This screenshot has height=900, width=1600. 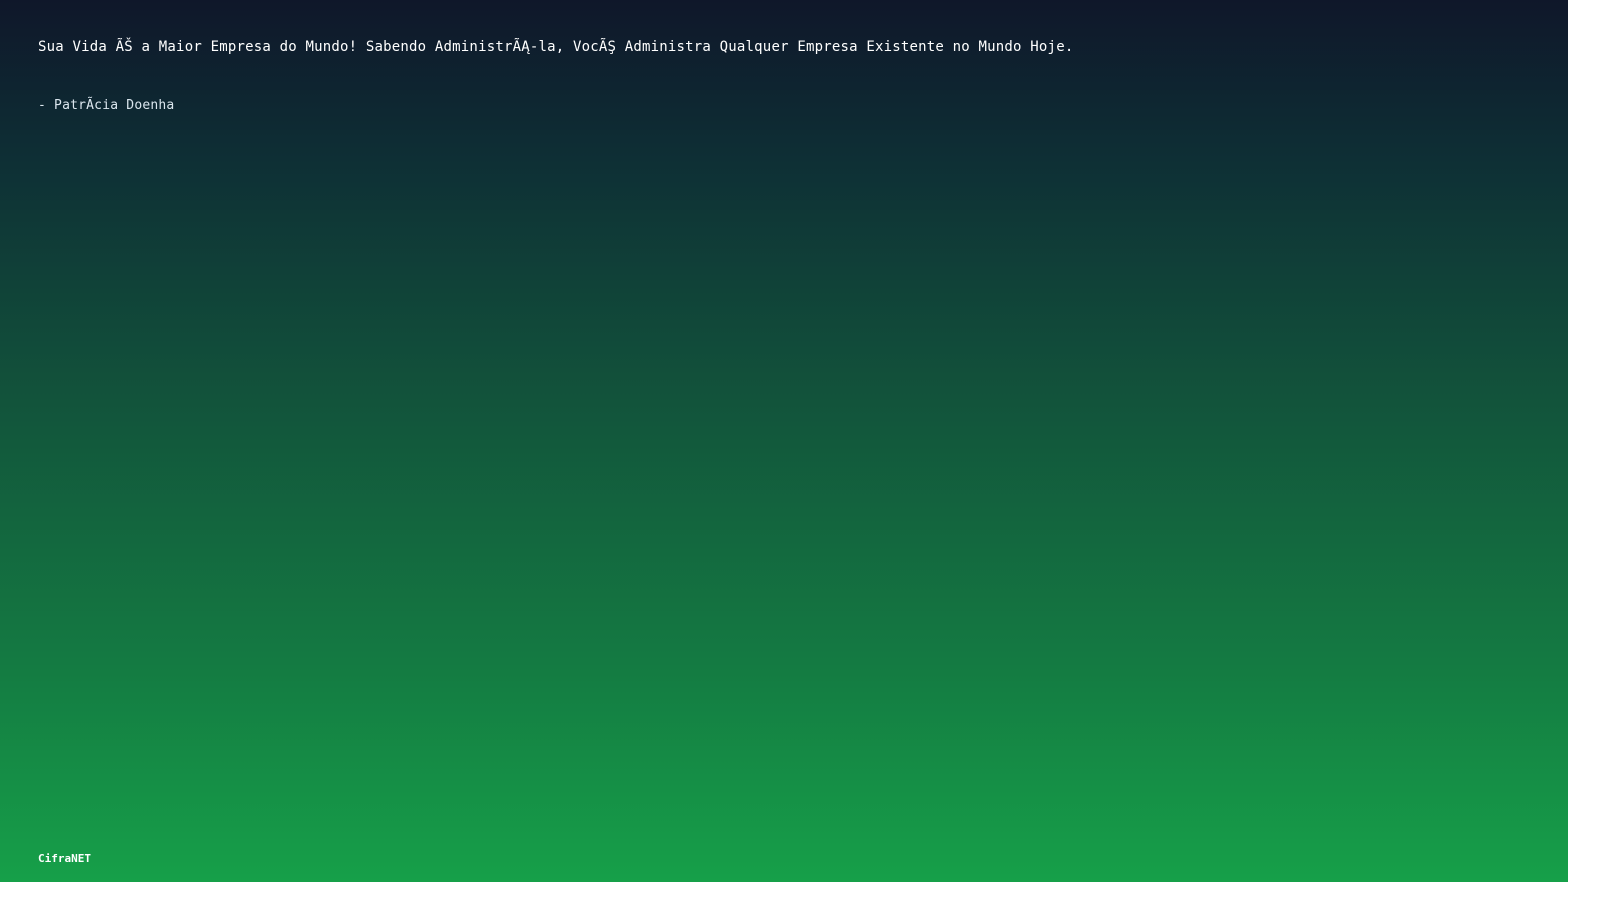 I want to click on brand-label: CifraNET, so click(x=64, y=858).